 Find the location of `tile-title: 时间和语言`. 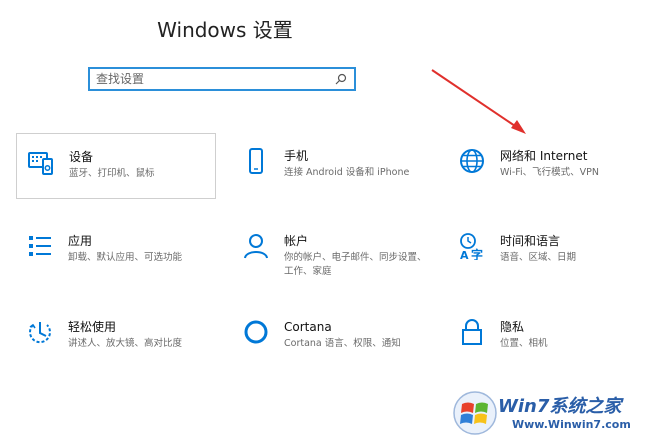

tile-title: 时间和语言 is located at coordinates (530, 241).